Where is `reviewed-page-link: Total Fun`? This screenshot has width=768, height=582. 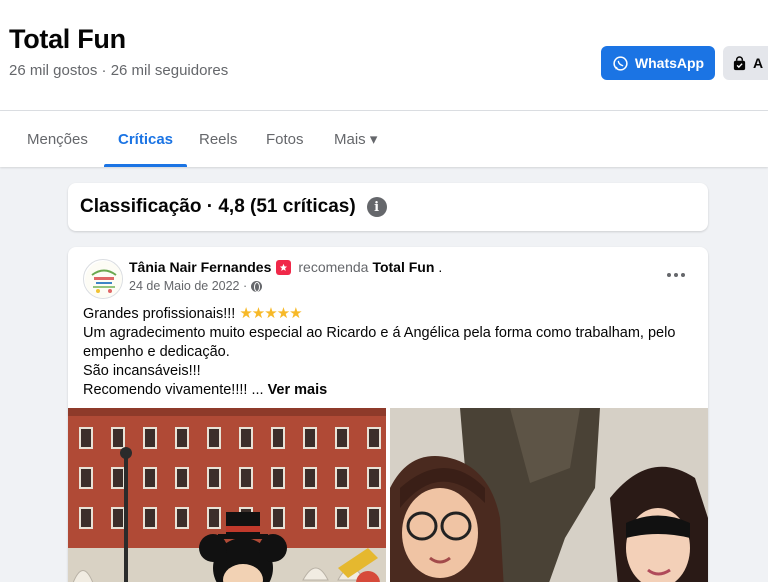 reviewed-page-link: Total Fun is located at coordinates (403, 267).